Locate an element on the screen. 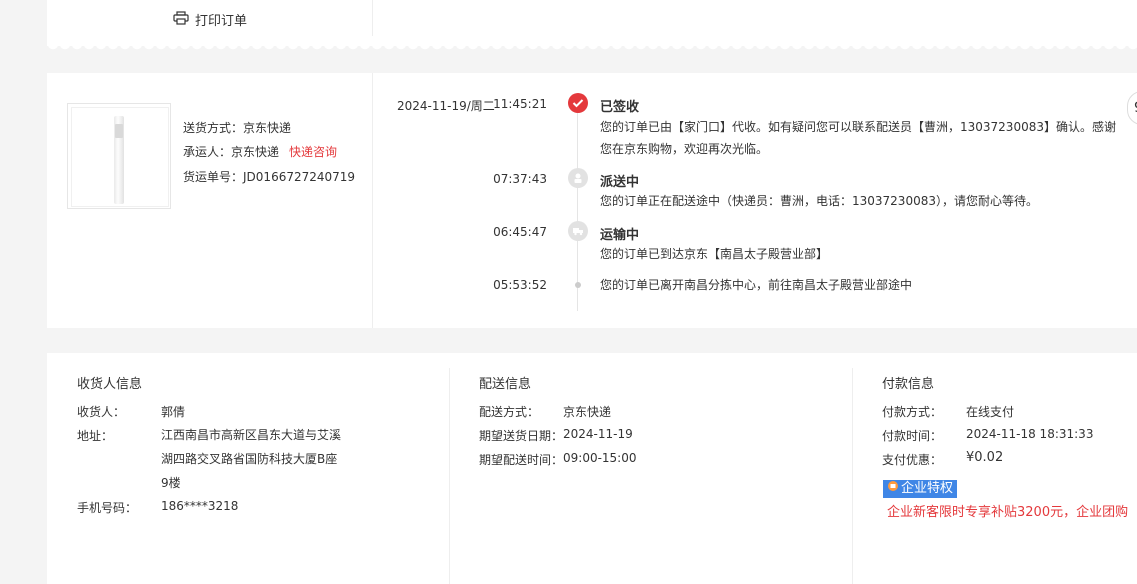 This screenshot has width=1137, height=584. truck-icon is located at coordinates (578, 231).